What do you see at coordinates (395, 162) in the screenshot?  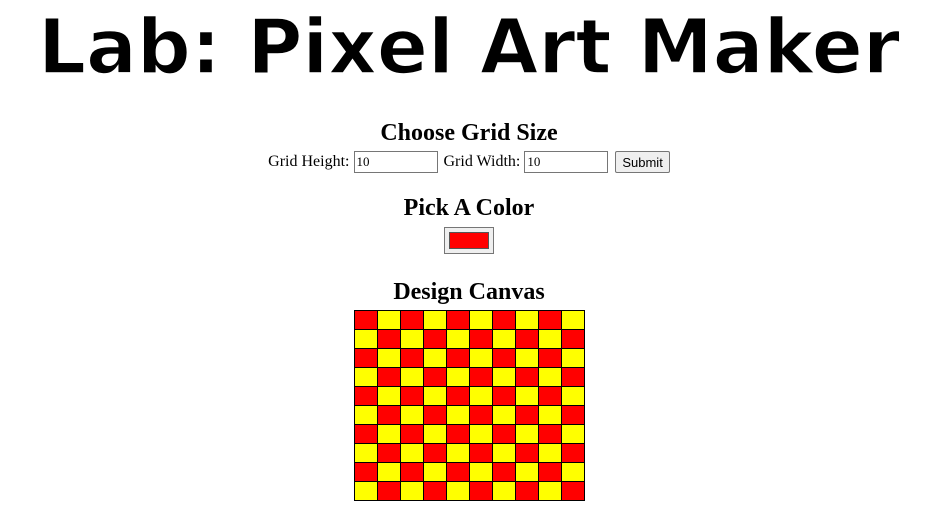 I see `grid-height-input` at bounding box center [395, 162].